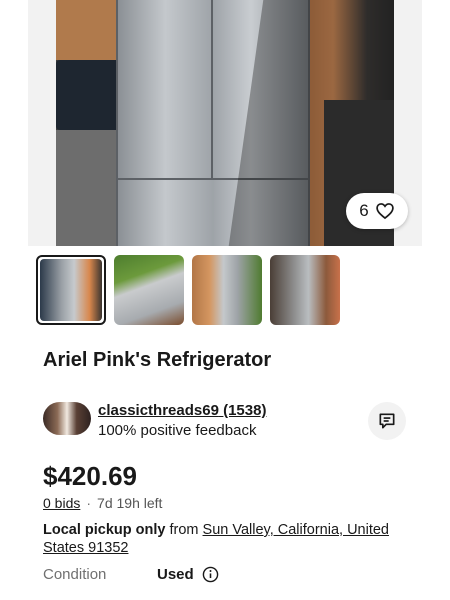 This screenshot has width=450, height=600. What do you see at coordinates (157, 360) in the screenshot?
I see `listing-title: Ariel Pink's Refrigerator` at bounding box center [157, 360].